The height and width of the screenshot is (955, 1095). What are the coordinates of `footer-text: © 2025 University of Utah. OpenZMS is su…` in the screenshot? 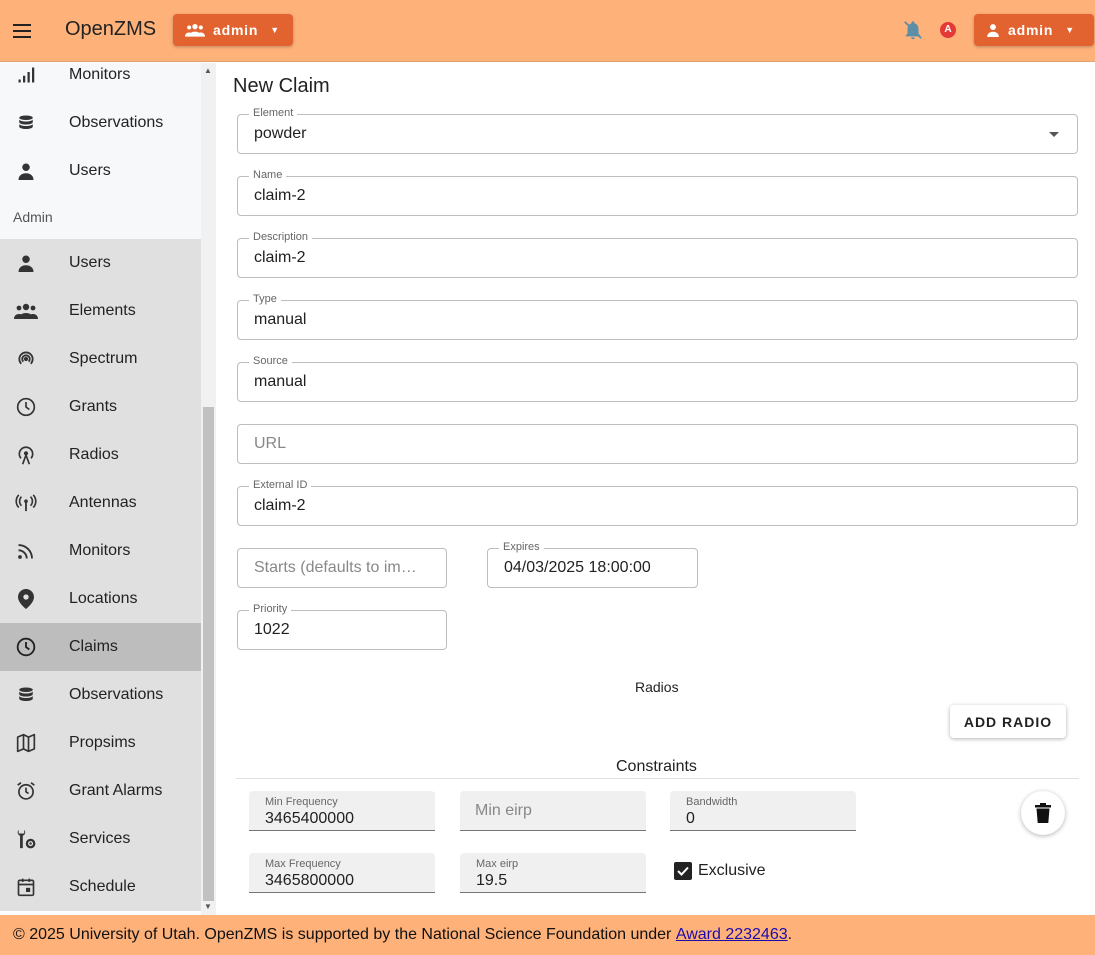 It's located at (342, 934).